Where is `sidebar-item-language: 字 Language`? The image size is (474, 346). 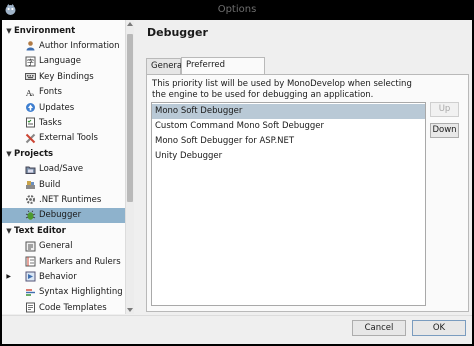 sidebar-item-language: 字 Language is located at coordinates (63, 61).